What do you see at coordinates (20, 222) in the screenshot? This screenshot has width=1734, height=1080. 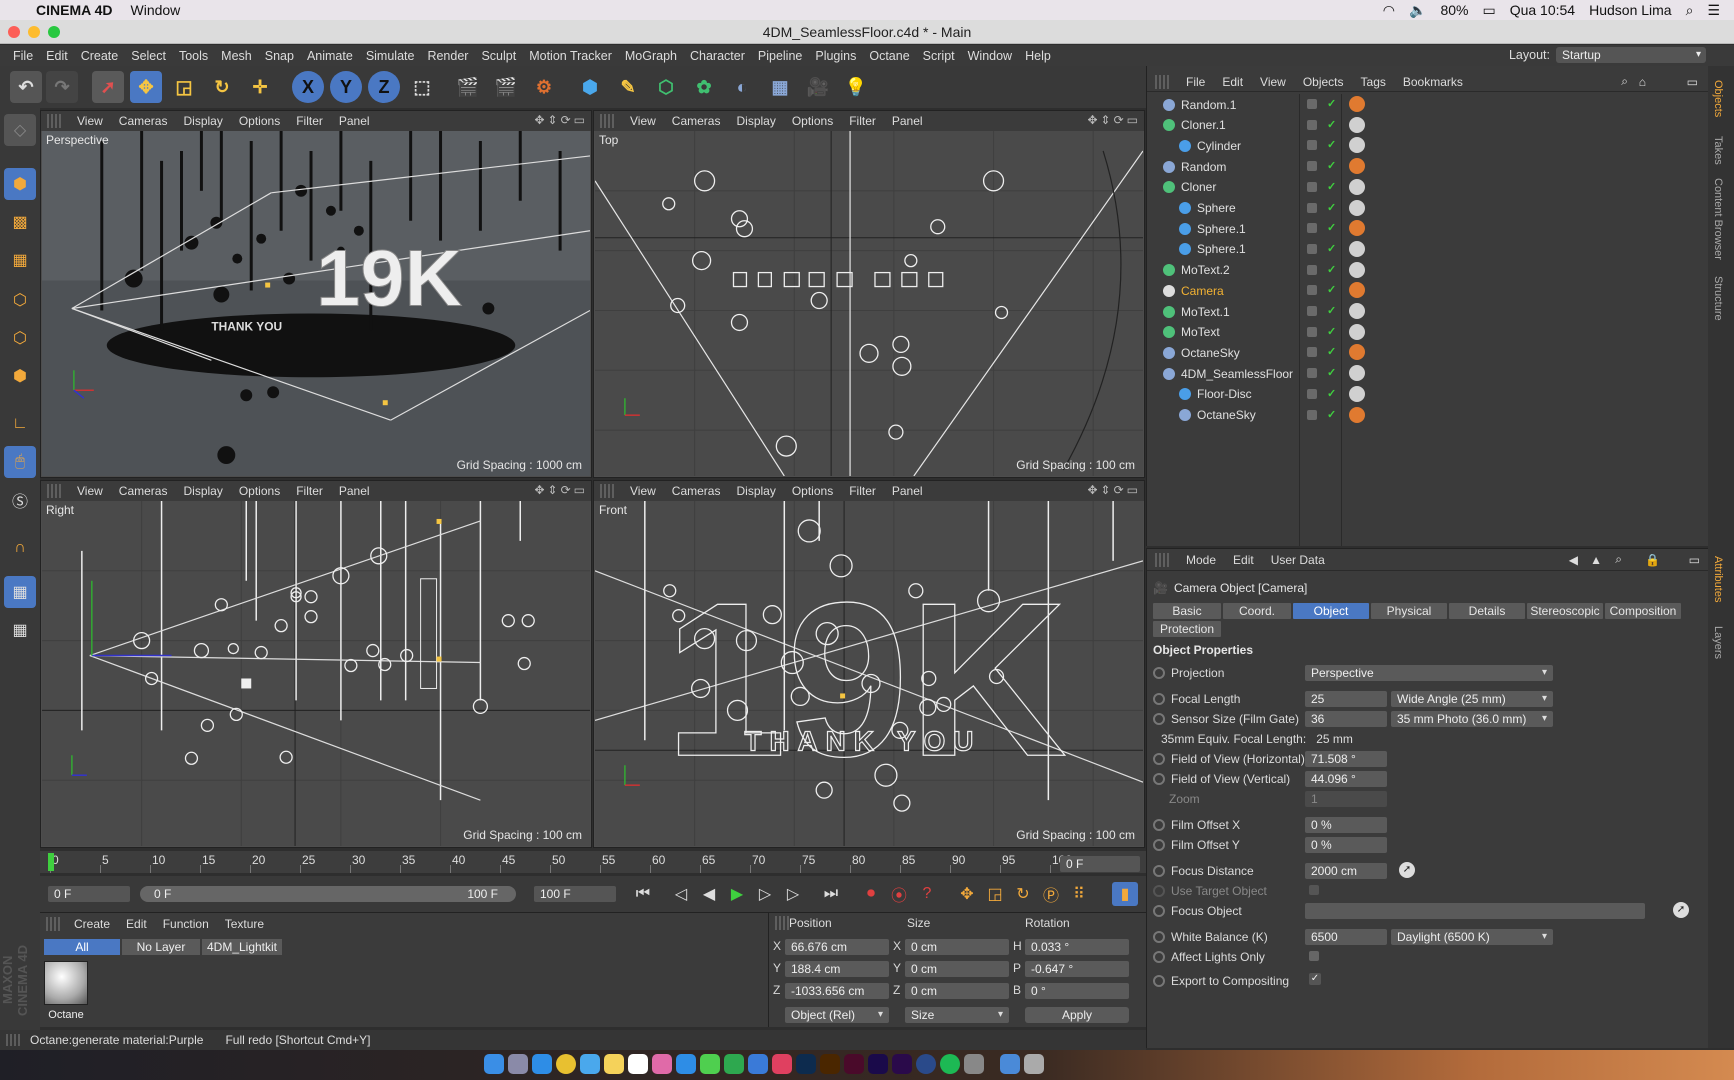 I see `texture-mode-icon: ▩` at bounding box center [20, 222].